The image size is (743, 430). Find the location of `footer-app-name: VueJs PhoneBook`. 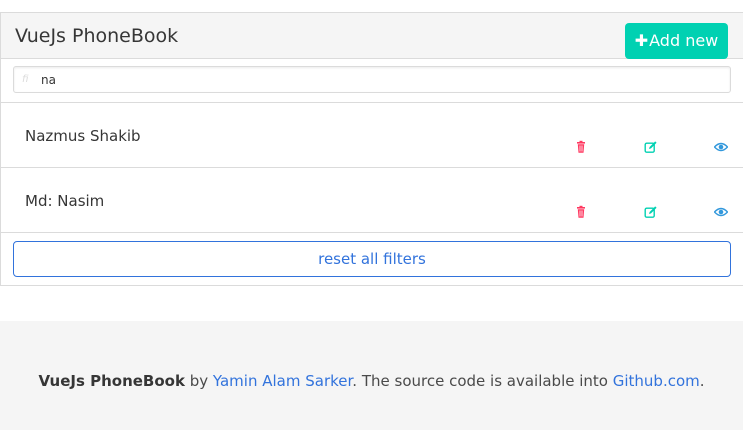

footer-app-name: VueJs PhoneBook is located at coordinates (111, 381).